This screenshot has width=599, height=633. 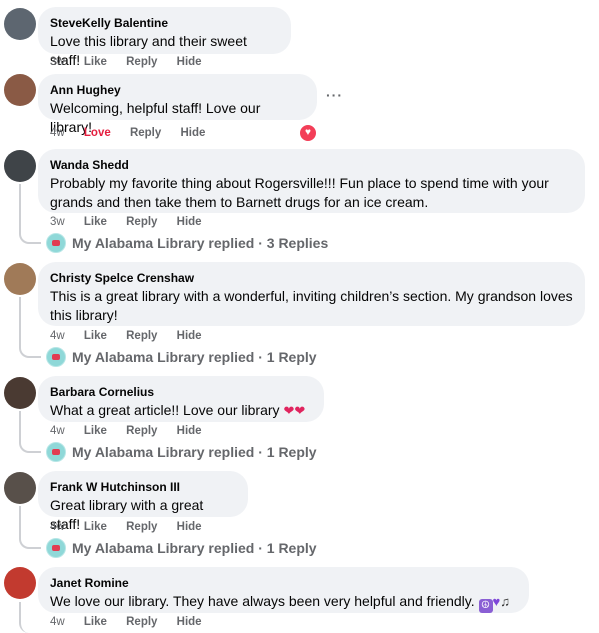 What do you see at coordinates (164, 23) in the screenshot?
I see `comment-author: SteveKelly Balentine` at bounding box center [164, 23].